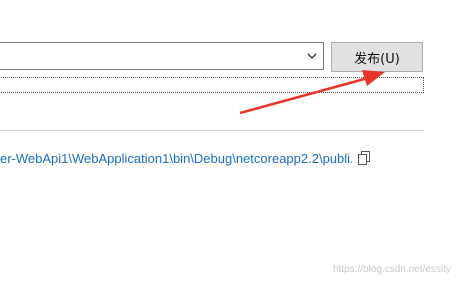 The image size is (474, 282). Describe the element at coordinates (162, 56) in the screenshot. I see `target-dropdown` at that location.